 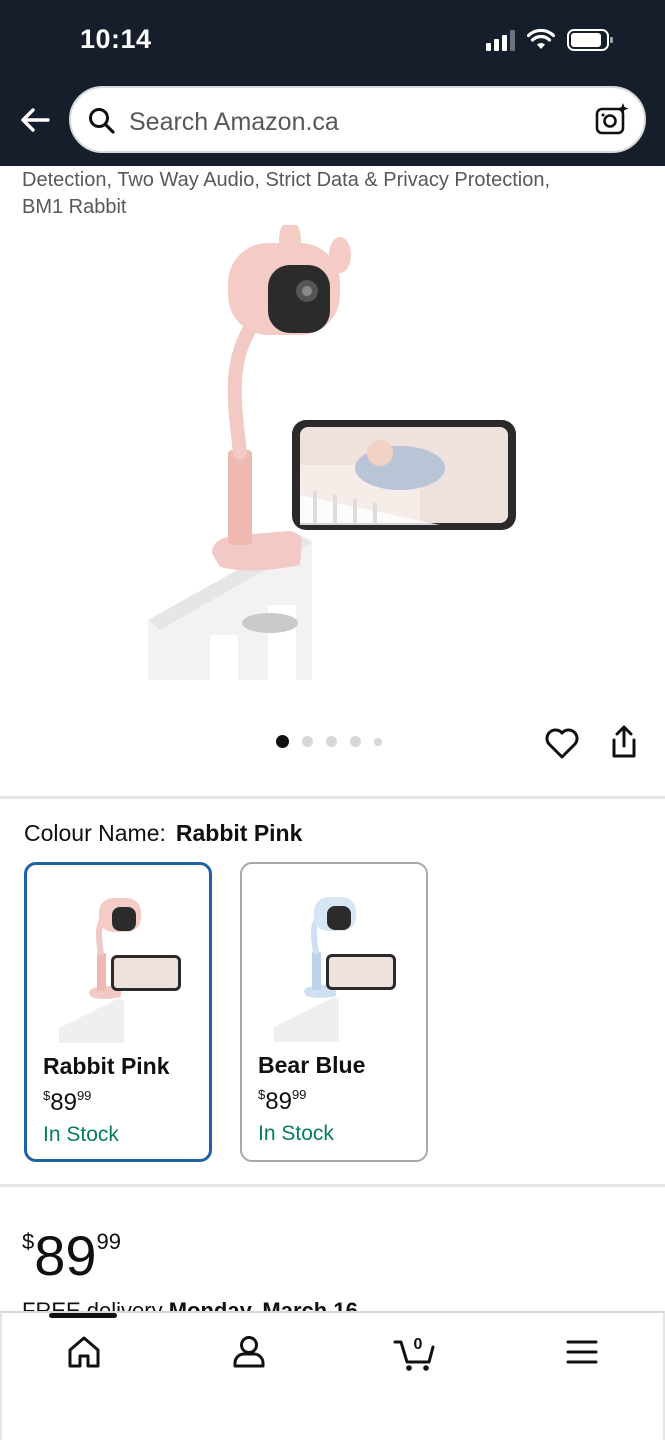 I want to click on colour-option-name: Rabbit Pink, so click(x=106, y=1066).